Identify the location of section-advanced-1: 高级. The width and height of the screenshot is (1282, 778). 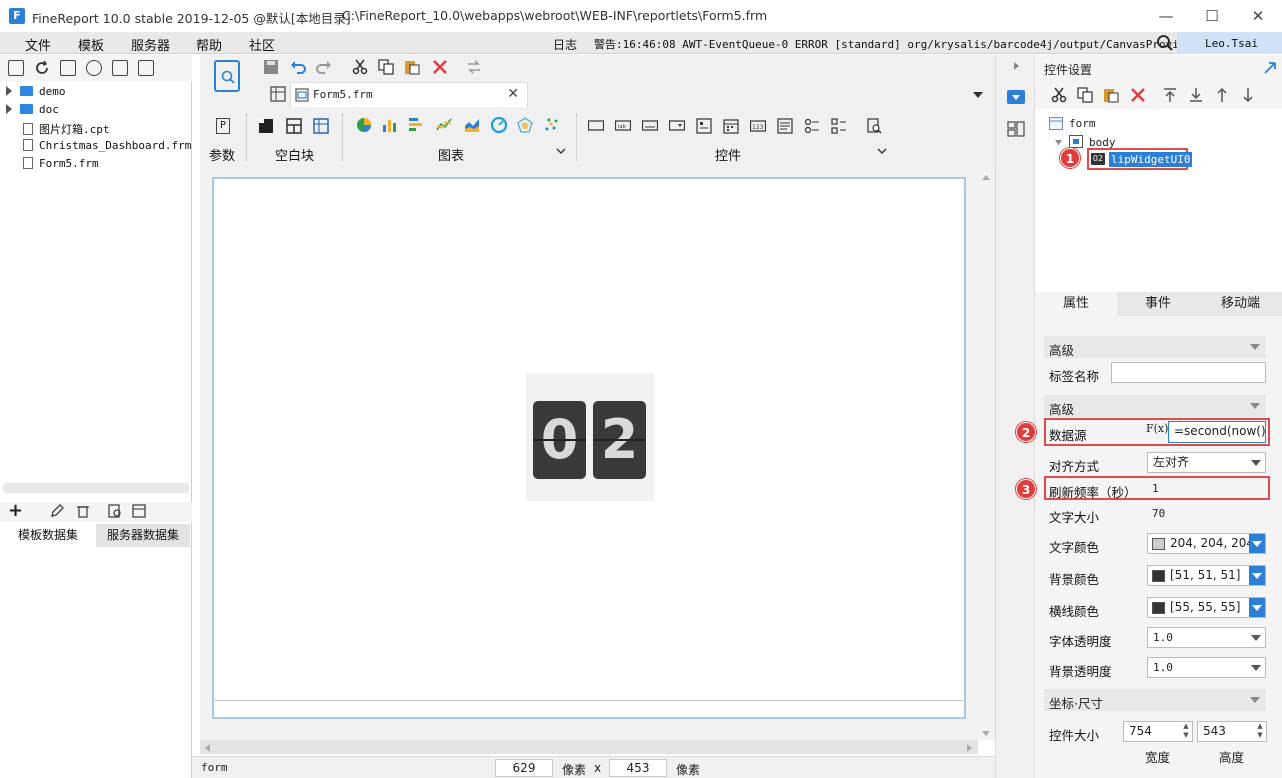
(1155, 347).